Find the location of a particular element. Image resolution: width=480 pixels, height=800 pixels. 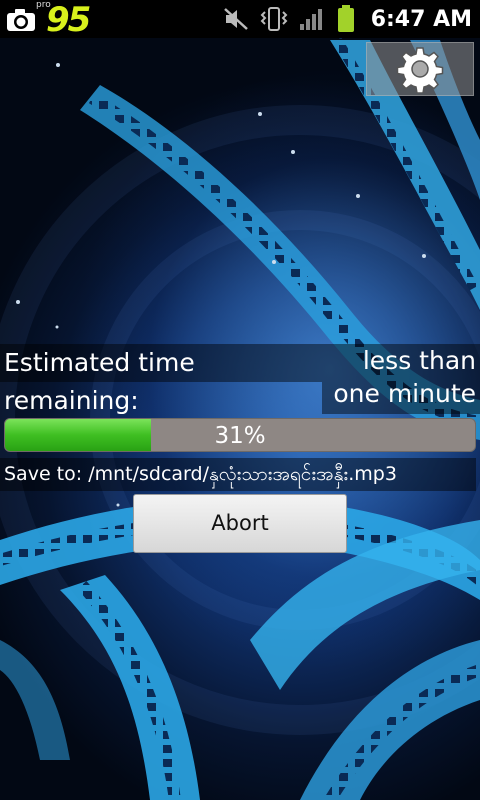

estimated-time-value-line1: less than is located at coordinates (419, 360).